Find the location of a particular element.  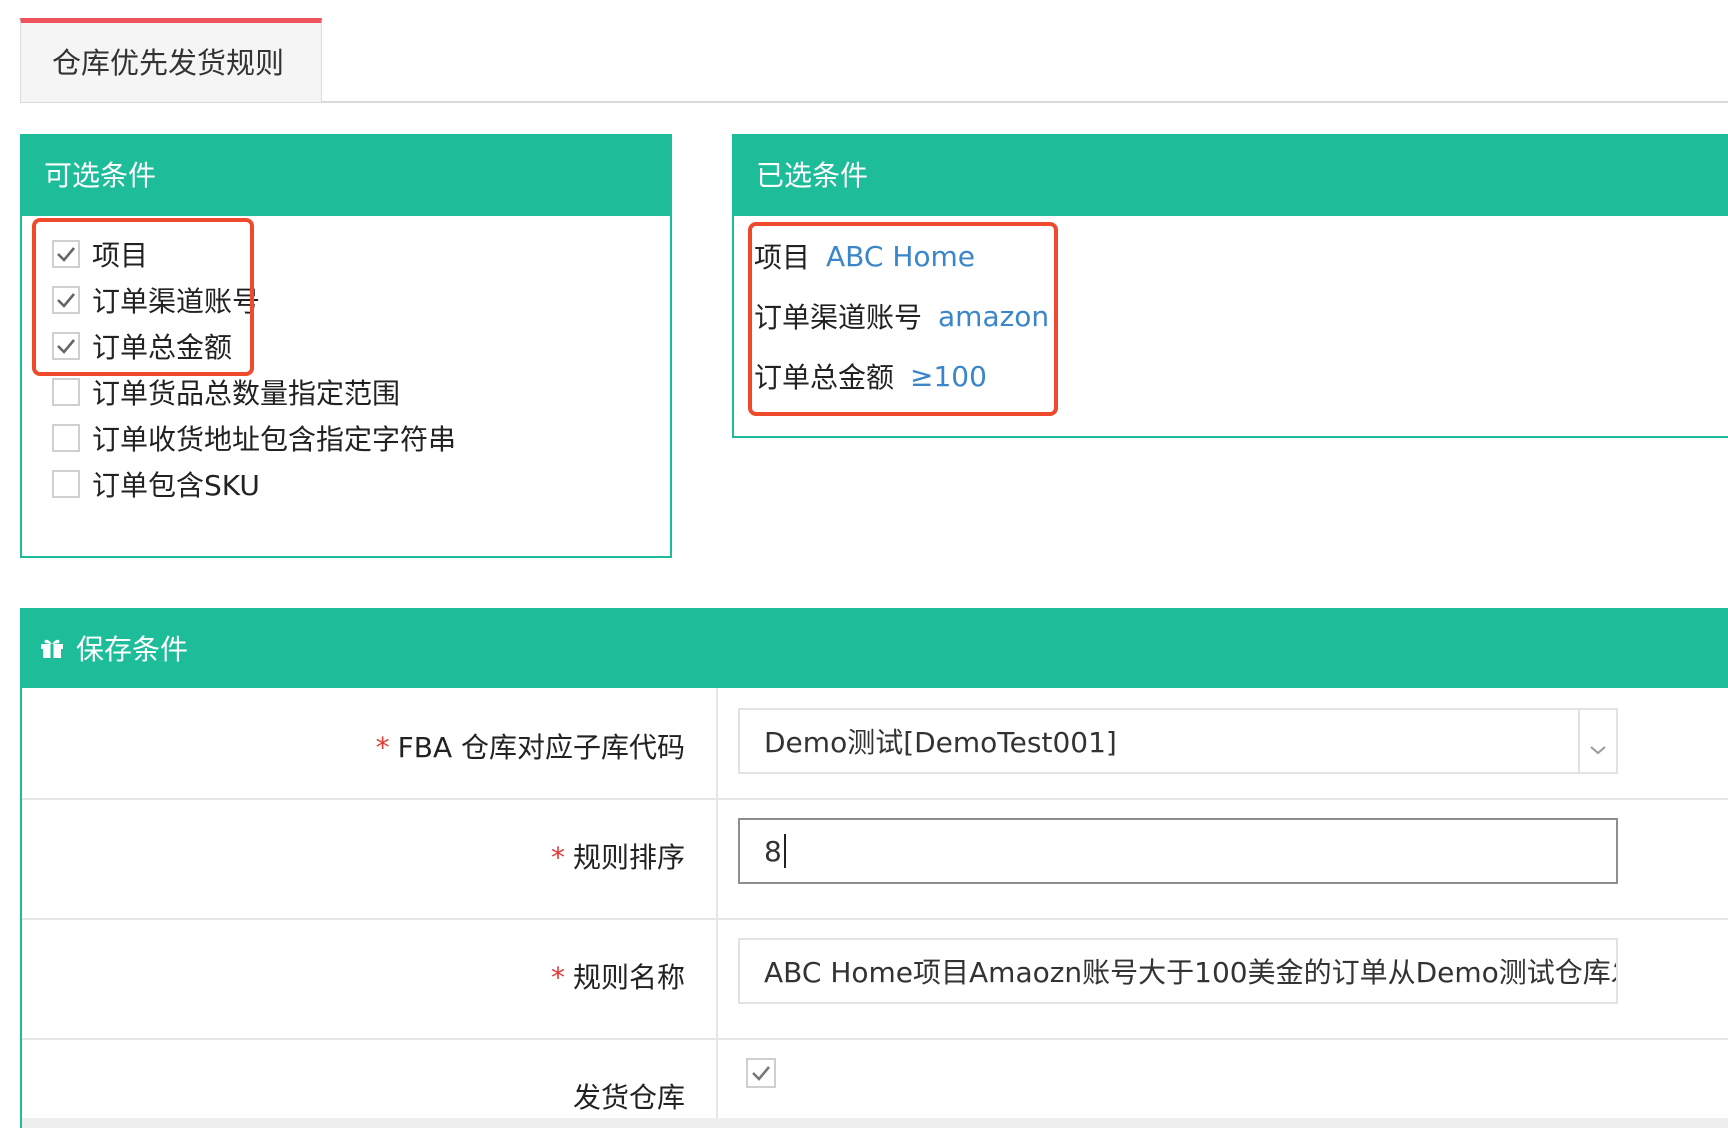

field-label-text: 规则排序 is located at coordinates (628, 857).